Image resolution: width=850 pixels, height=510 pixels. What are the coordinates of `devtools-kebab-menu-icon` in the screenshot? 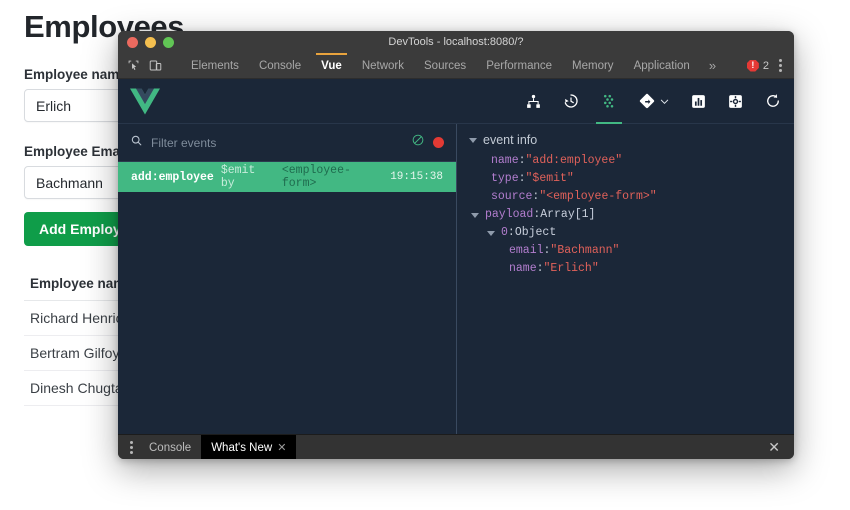 It's located at (780, 65).